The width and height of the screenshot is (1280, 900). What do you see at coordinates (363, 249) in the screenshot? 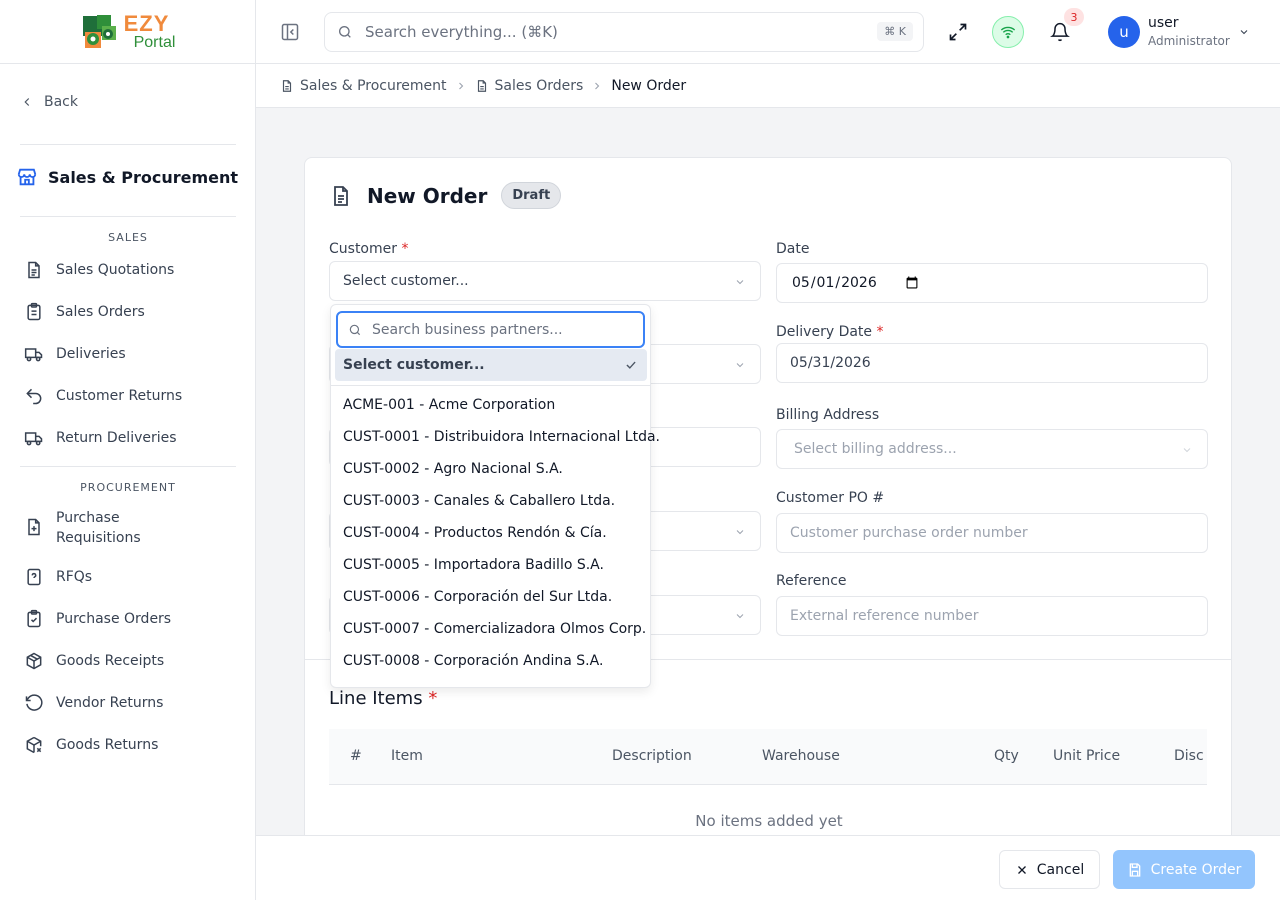
I see `customer-label-text: Customer` at bounding box center [363, 249].